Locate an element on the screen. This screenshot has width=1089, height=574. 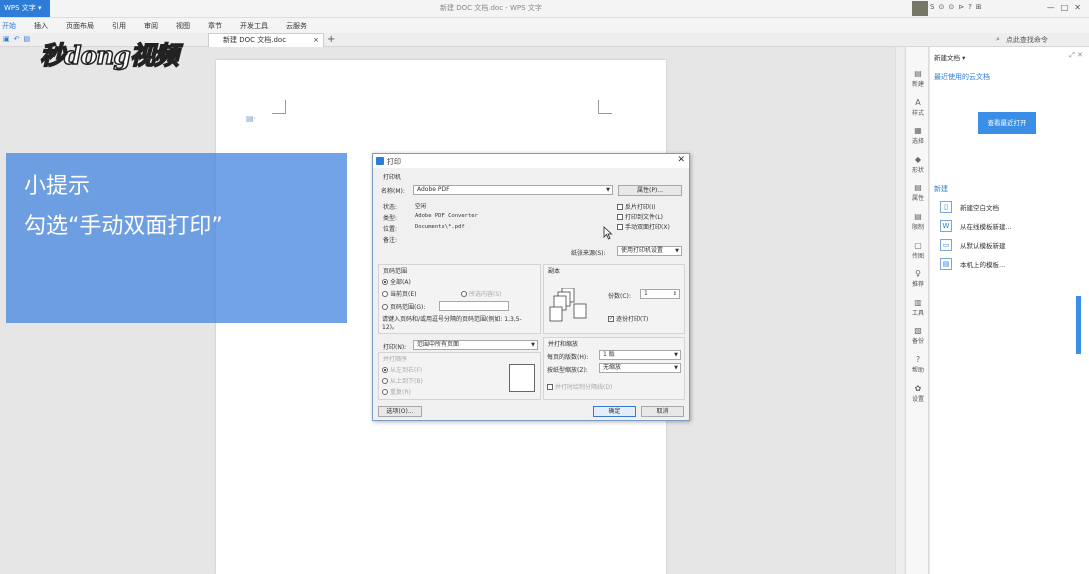
menu-item-2: 页面布局 is located at coordinates (80, 26).